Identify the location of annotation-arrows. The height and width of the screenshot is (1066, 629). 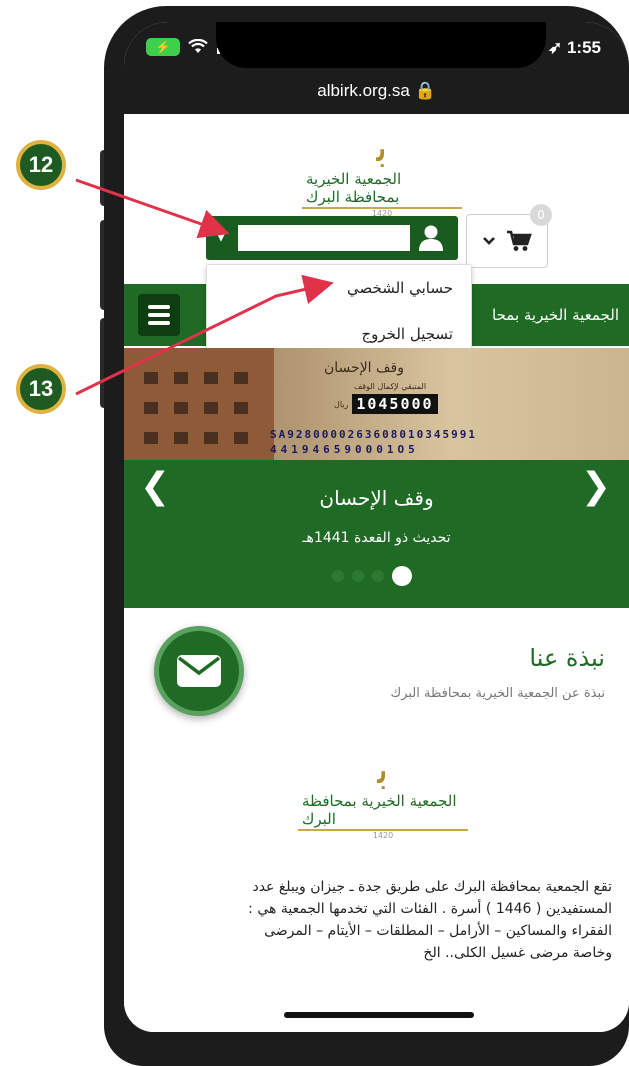
(204, 287).